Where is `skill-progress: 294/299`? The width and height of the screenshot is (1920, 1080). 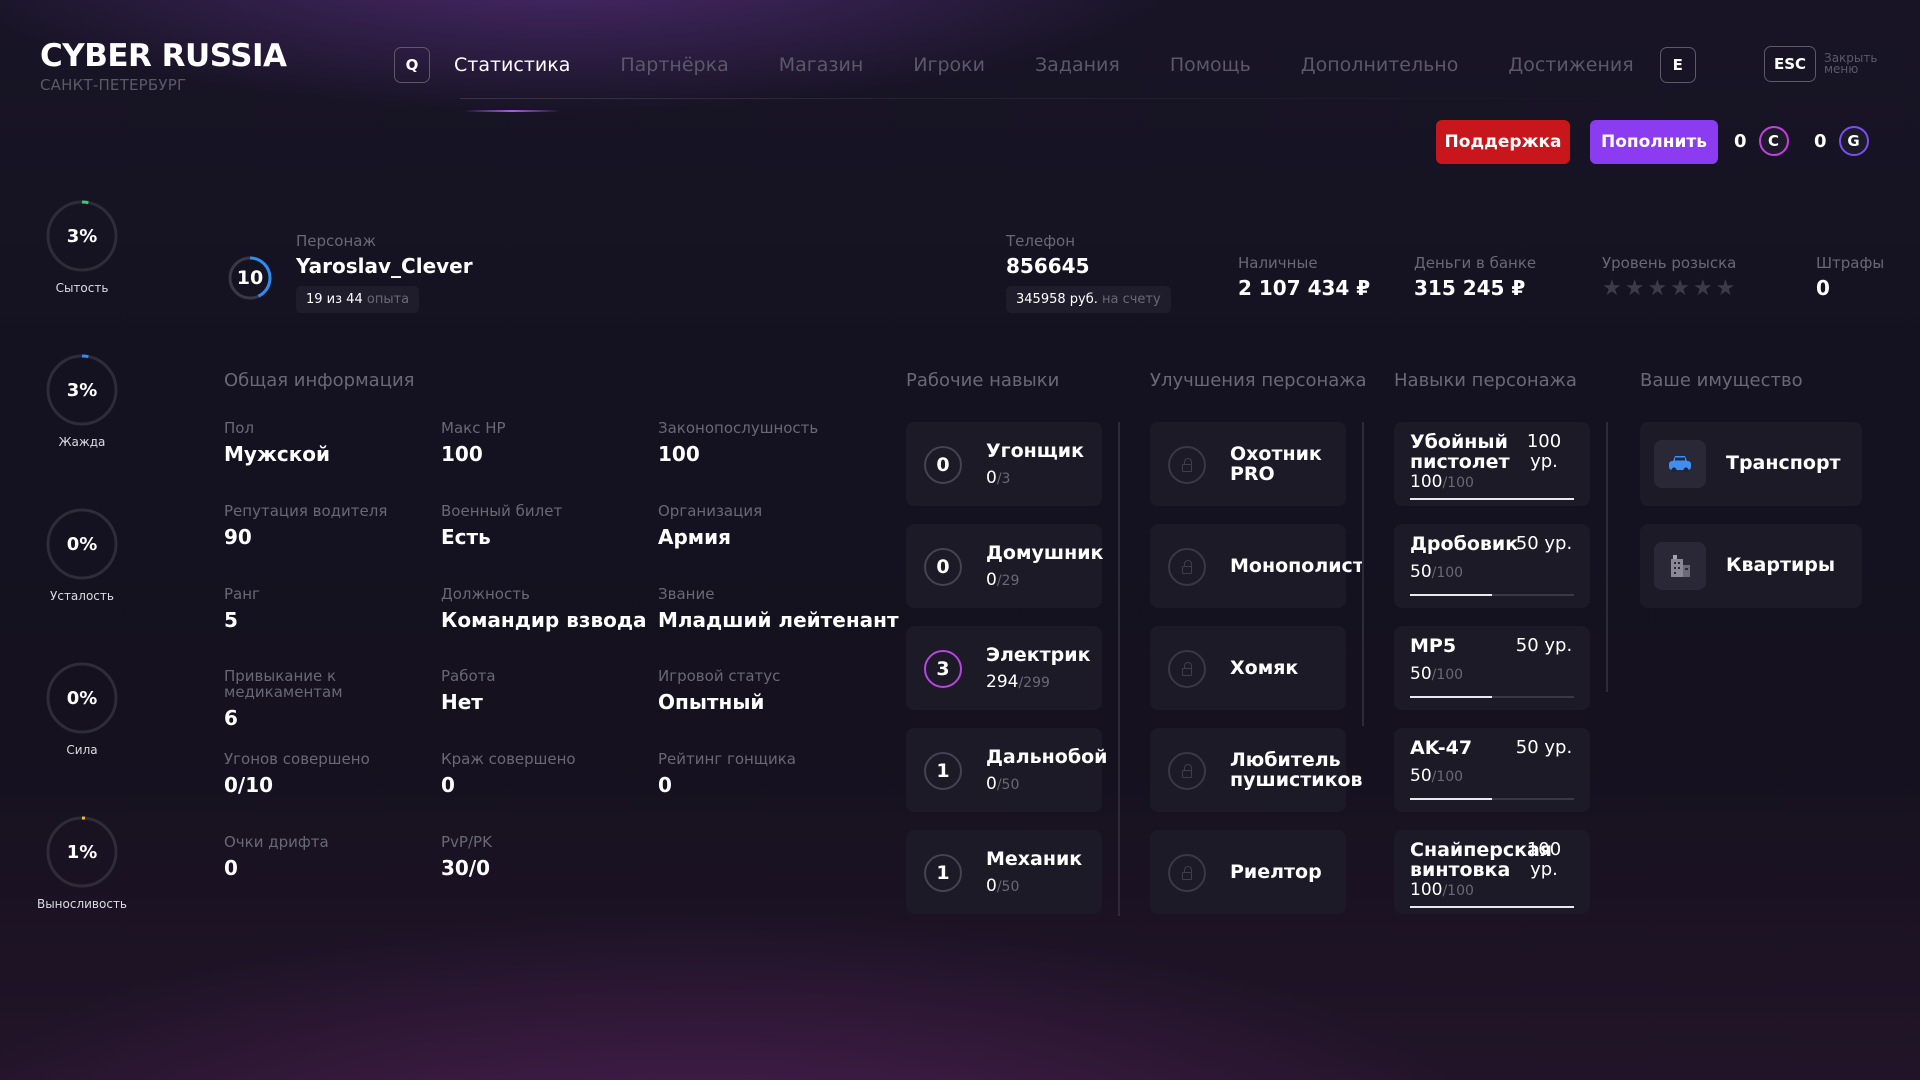 skill-progress: 294/299 is located at coordinates (1018, 682).